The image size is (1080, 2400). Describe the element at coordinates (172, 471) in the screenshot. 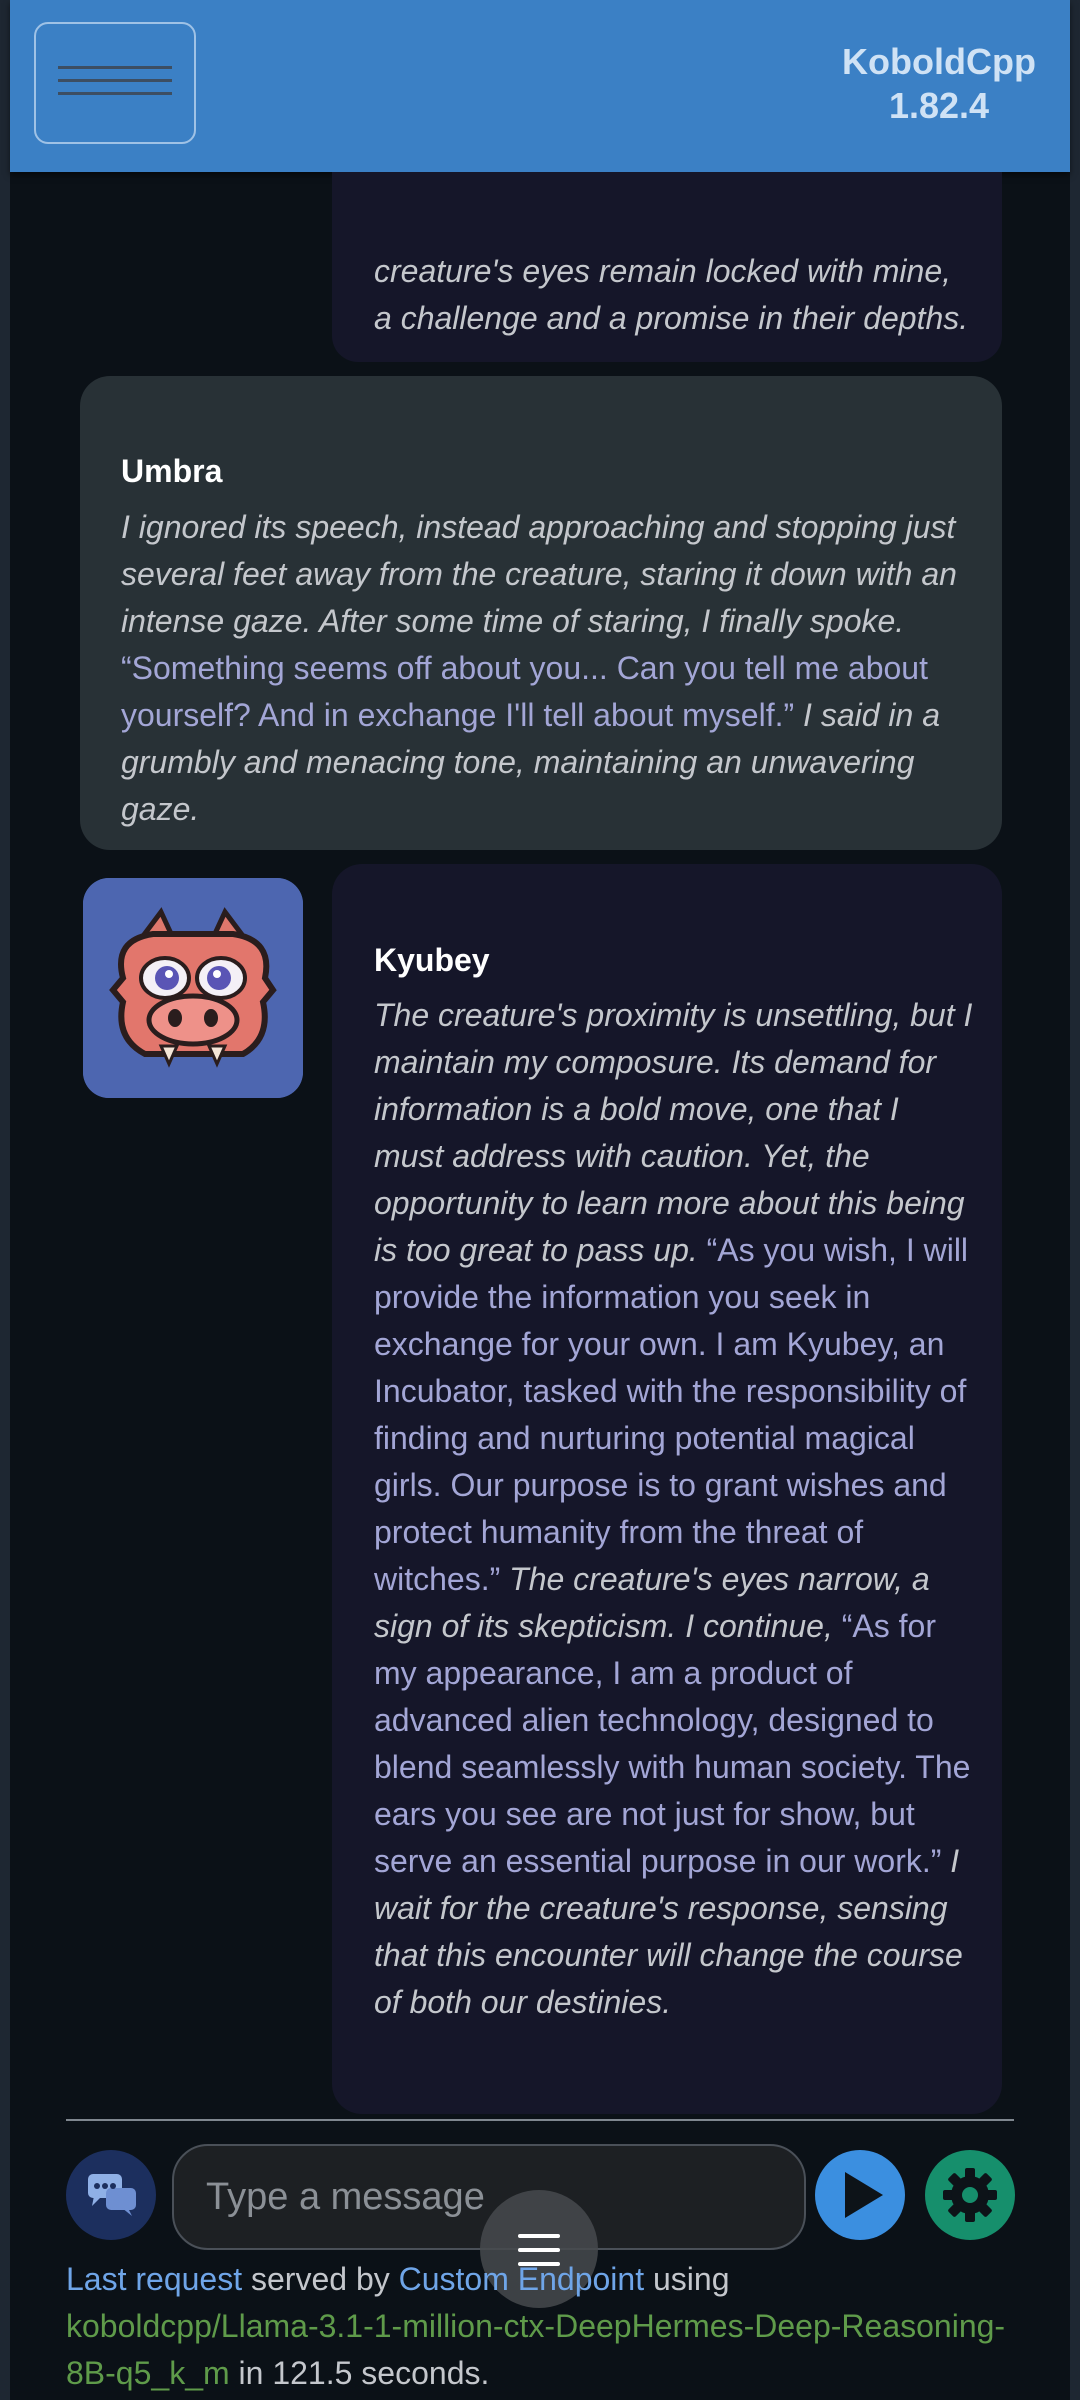

I see `speaker-name: Umbra` at that location.